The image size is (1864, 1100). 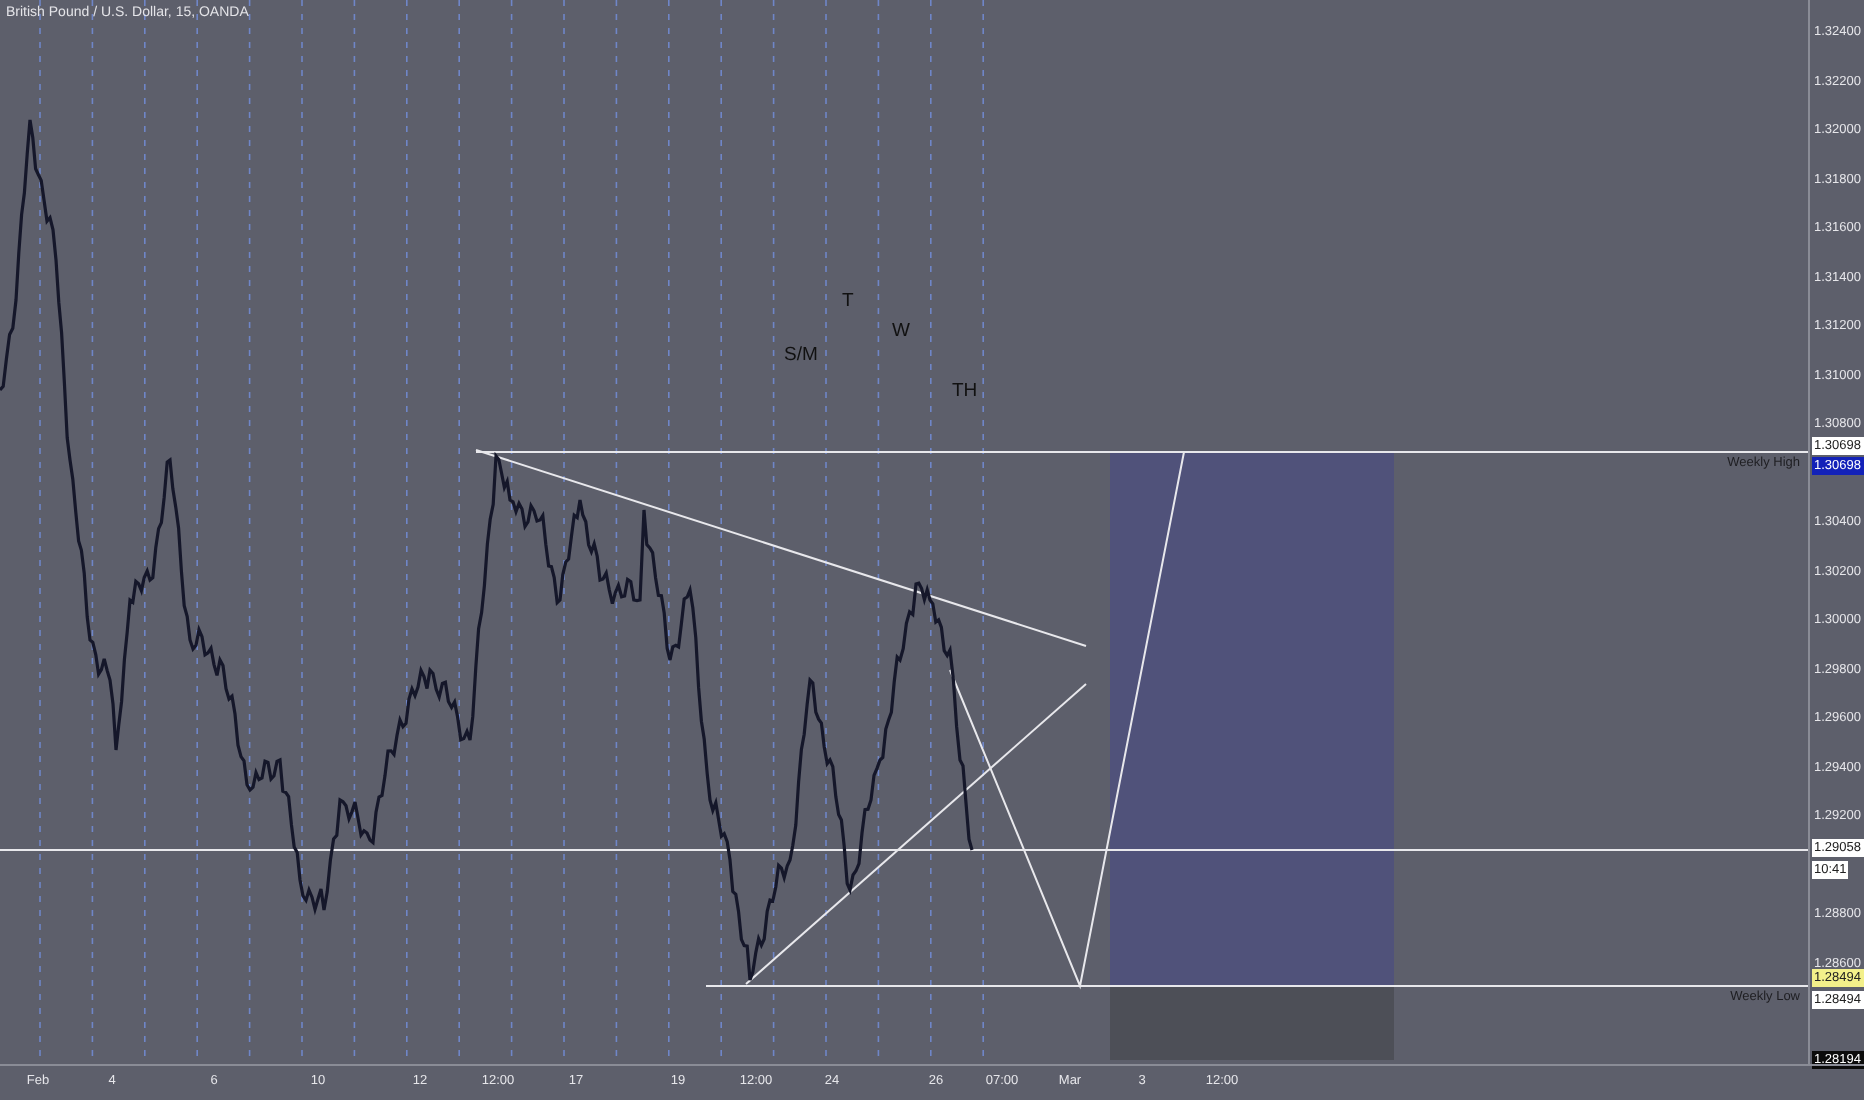 What do you see at coordinates (801, 355) in the screenshot?
I see `chart-annotation: S/M` at bounding box center [801, 355].